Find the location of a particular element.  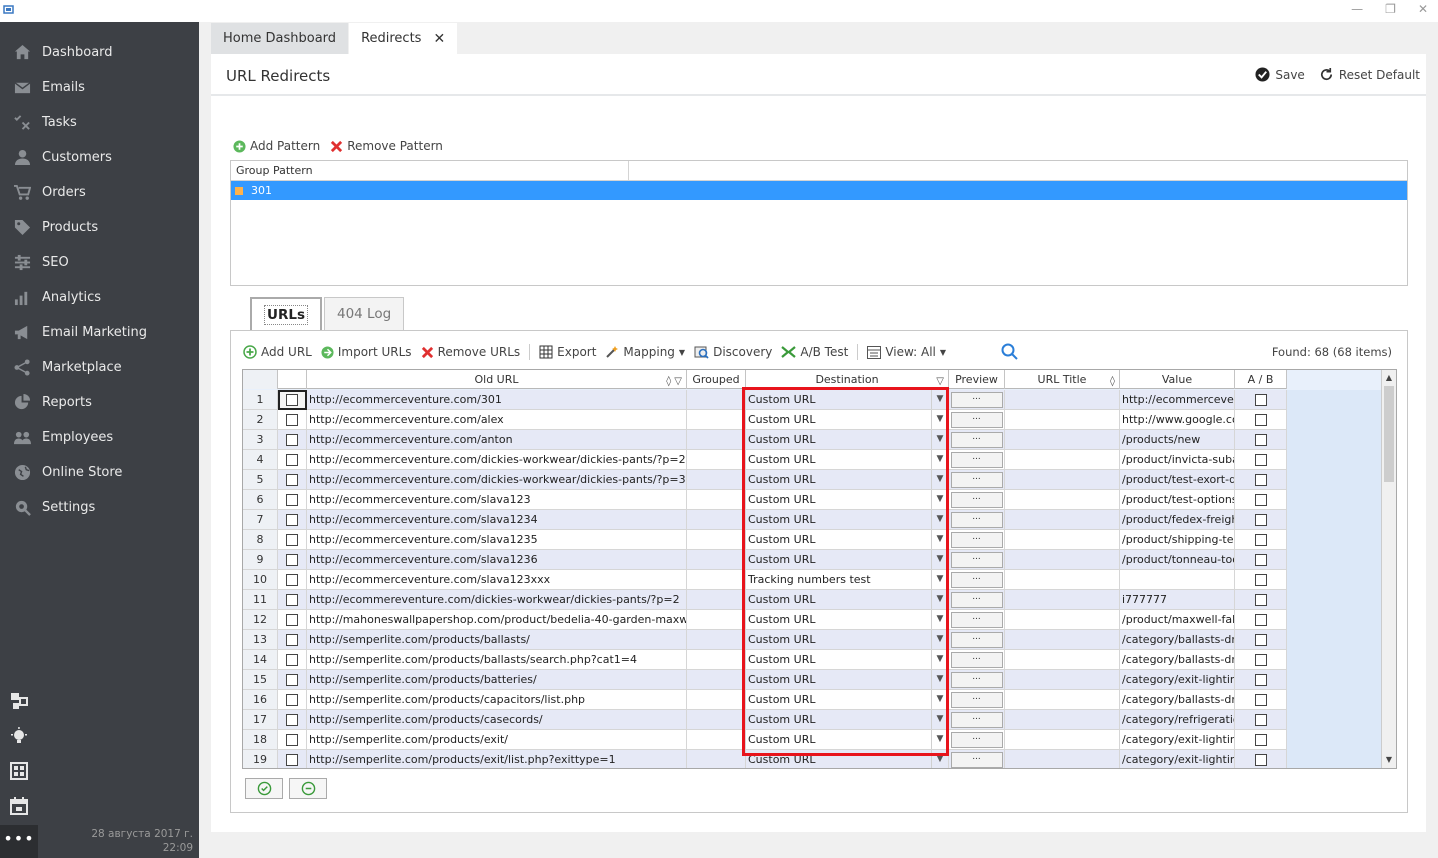

value-cell: /category/exit-lighting is located at coordinates (1177, 680).